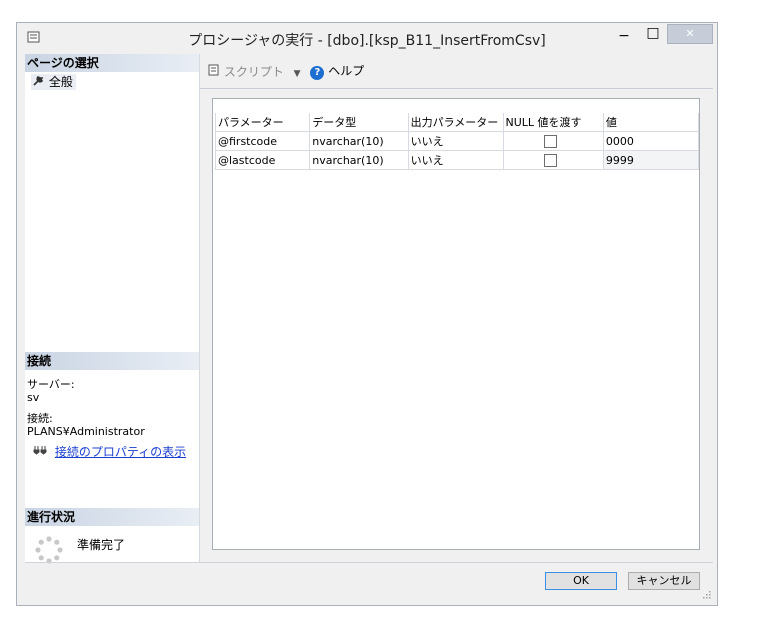 The height and width of the screenshot is (637, 777). I want to click on column-header-parameter: パラメーター, so click(262, 122).